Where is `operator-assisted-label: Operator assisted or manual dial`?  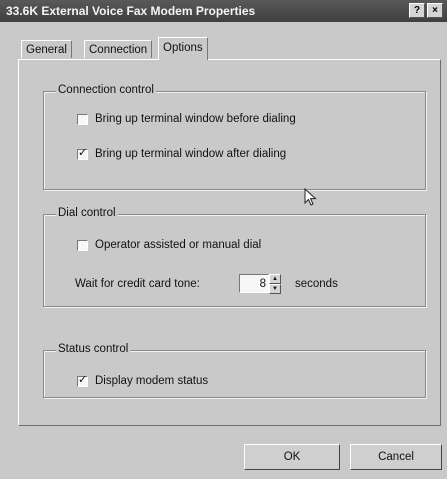 operator-assisted-label: Operator assisted or manual dial is located at coordinates (178, 245).